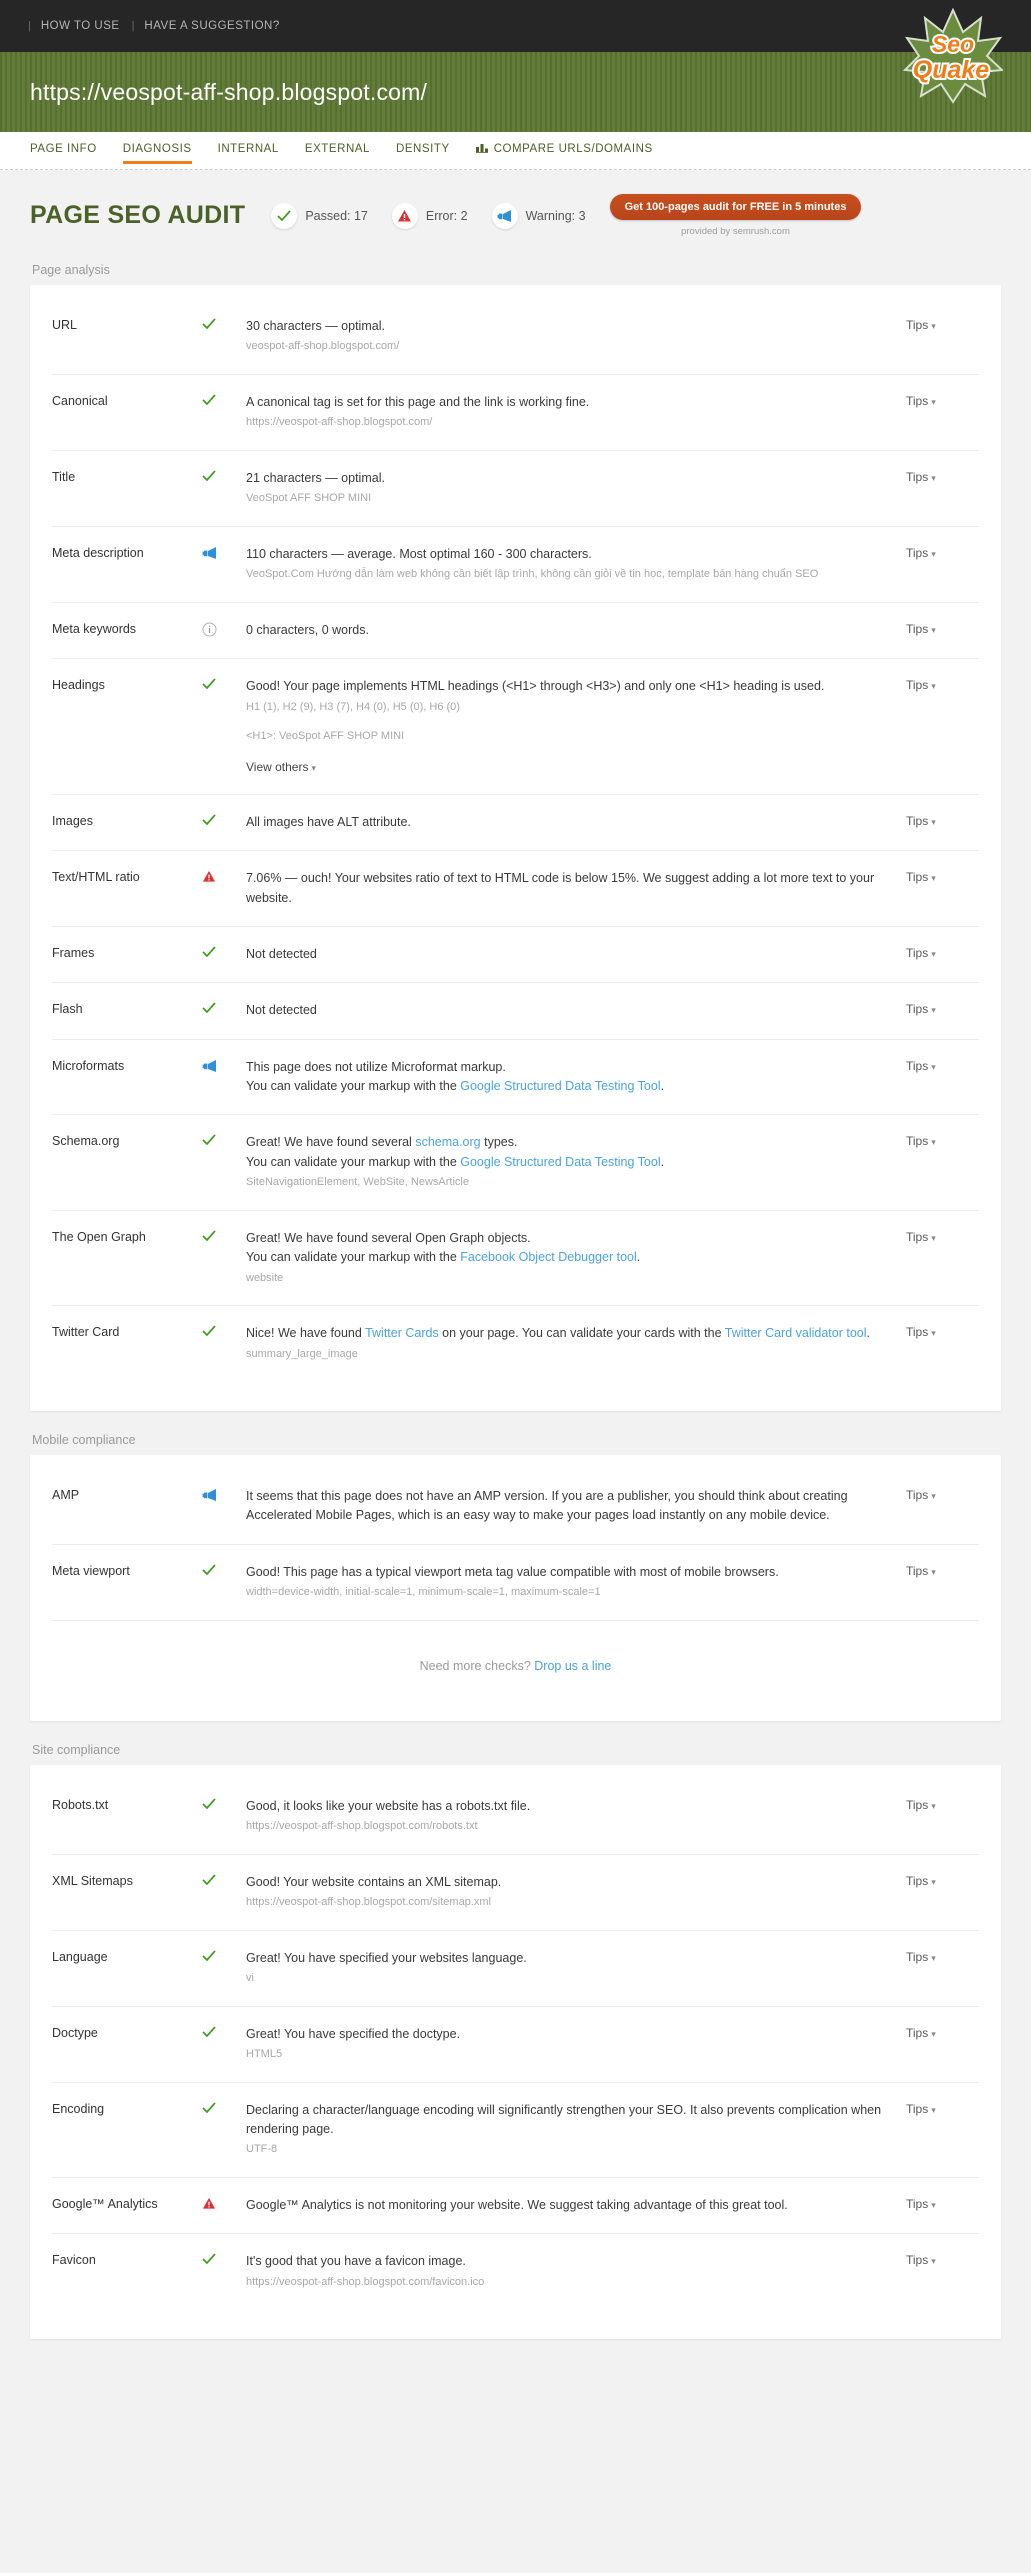 Image resolution: width=1031 pixels, height=2573 pixels. I want to click on text-fragment: Nice! We have found, so click(306, 1333).